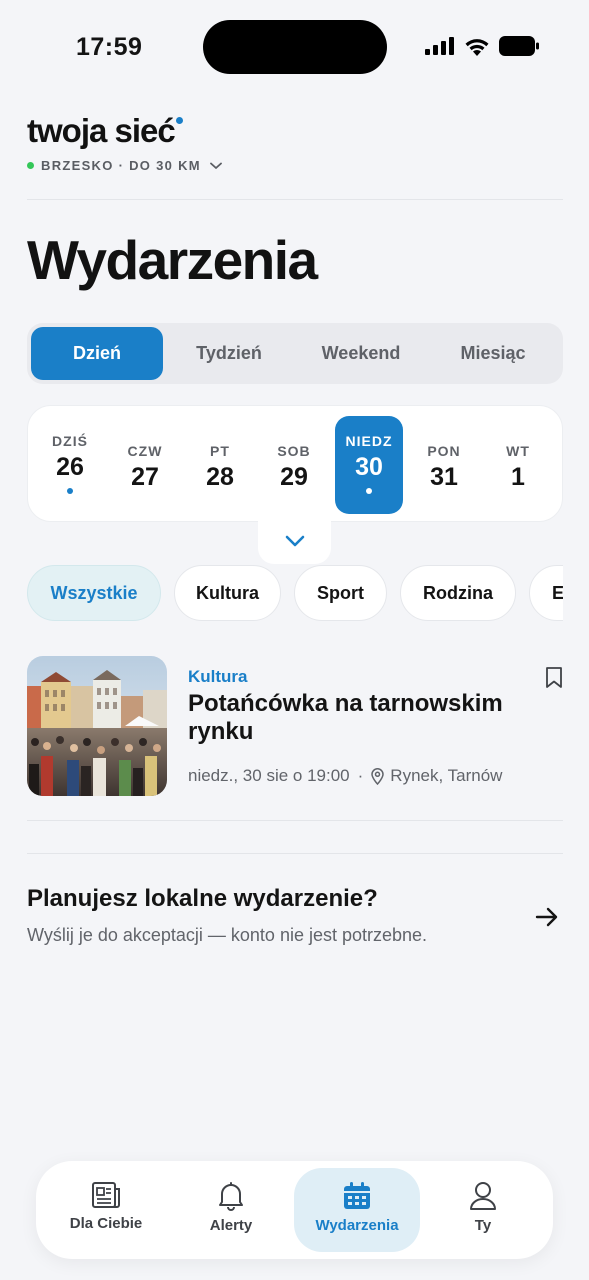 This screenshot has width=589, height=1280. I want to click on bookmark-icon, so click(554, 677).